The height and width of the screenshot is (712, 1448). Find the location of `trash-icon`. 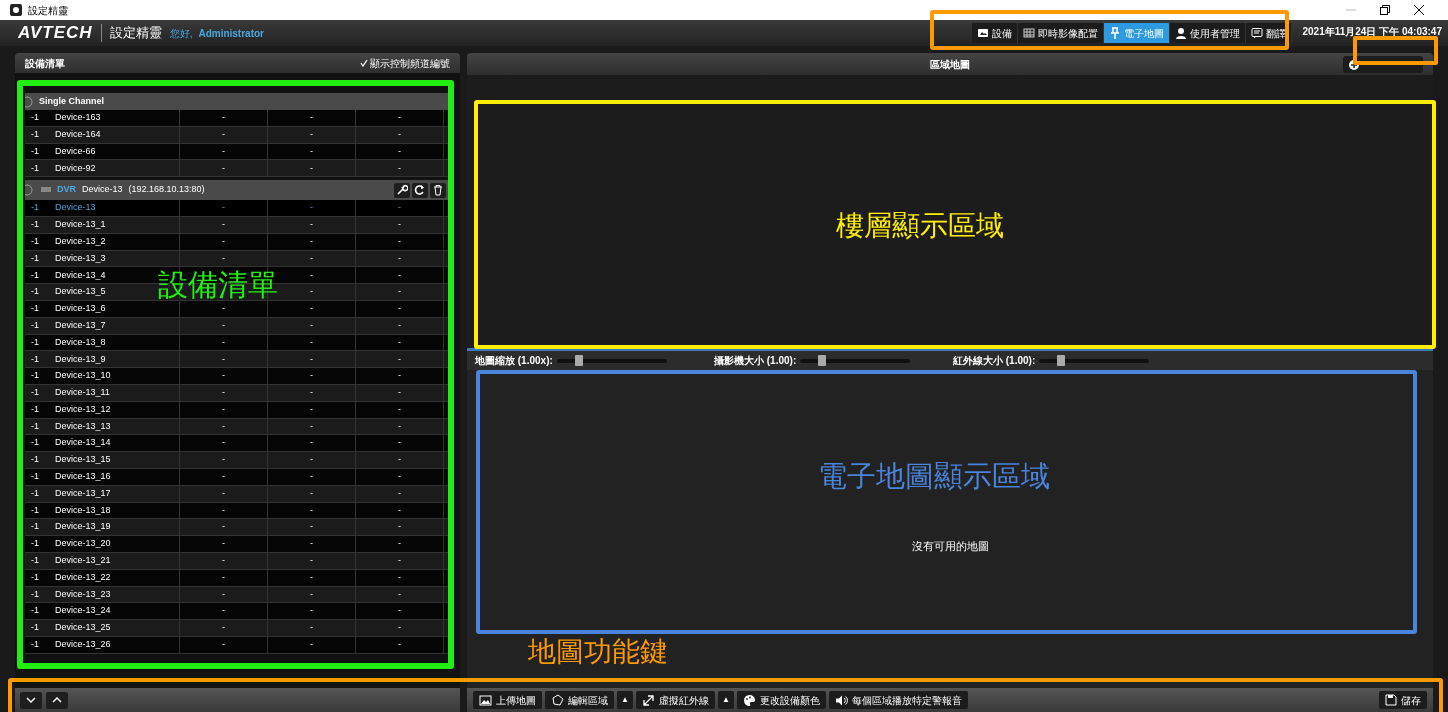

trash-icon is located at coordinates (438, 190).